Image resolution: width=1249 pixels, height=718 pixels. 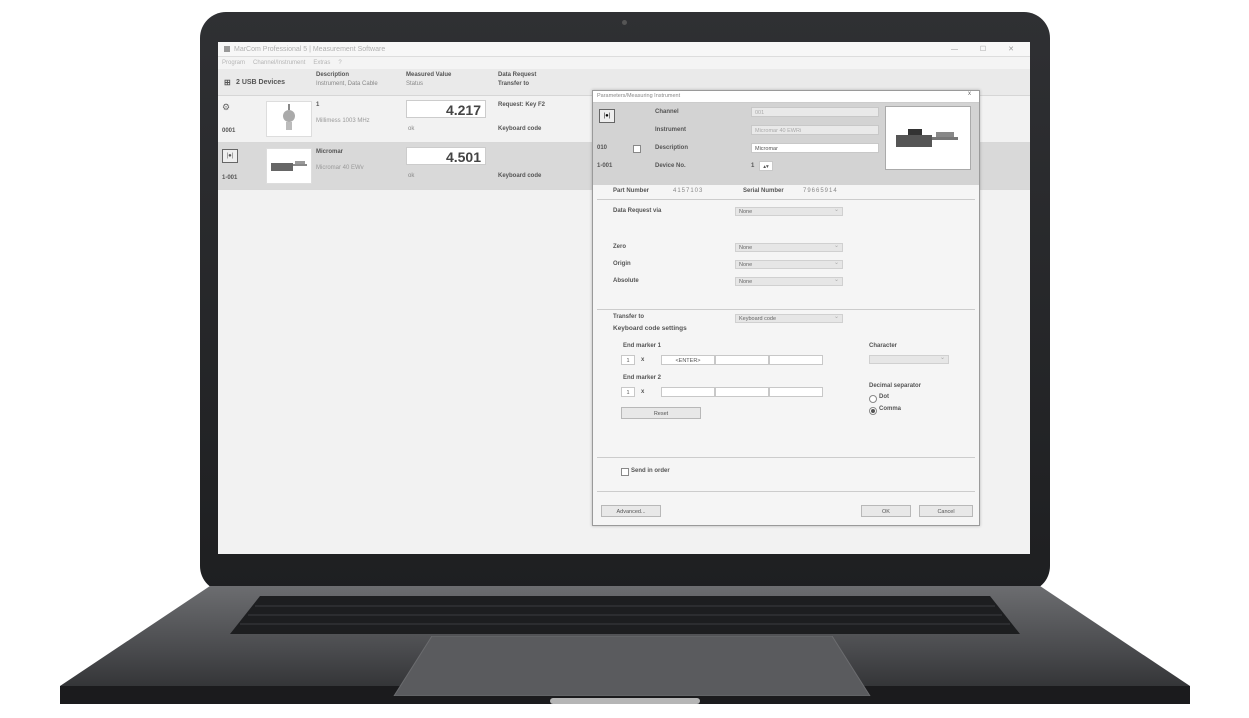 What do you see at coordinates (815, 148) in the screenshot?
I see `description-input: Micromar` at bounding box center [815, 148].